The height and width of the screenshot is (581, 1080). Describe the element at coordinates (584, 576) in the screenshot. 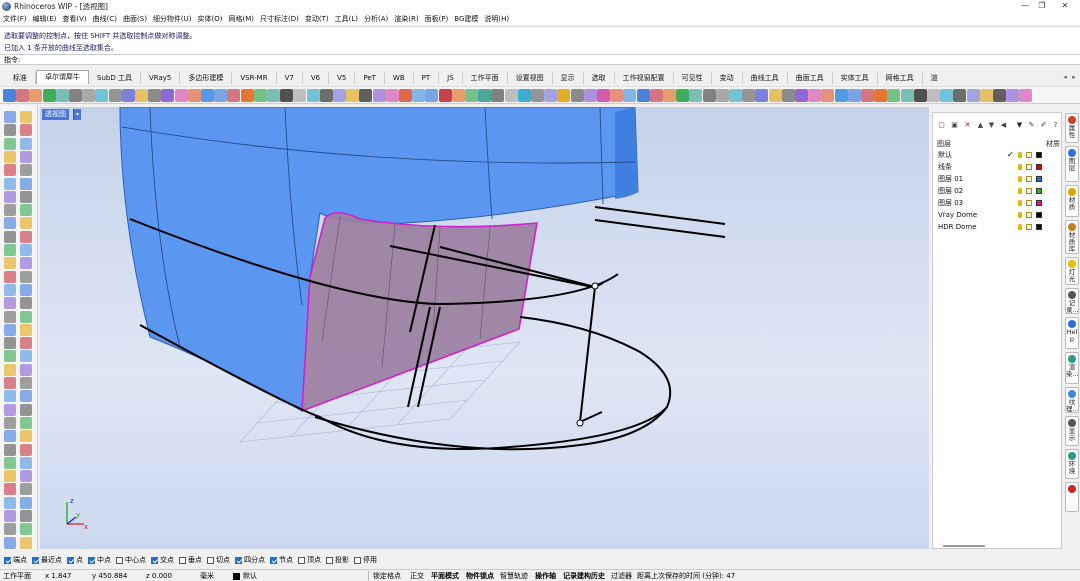

I see `history-toggle: 记录建构历史` at that location.